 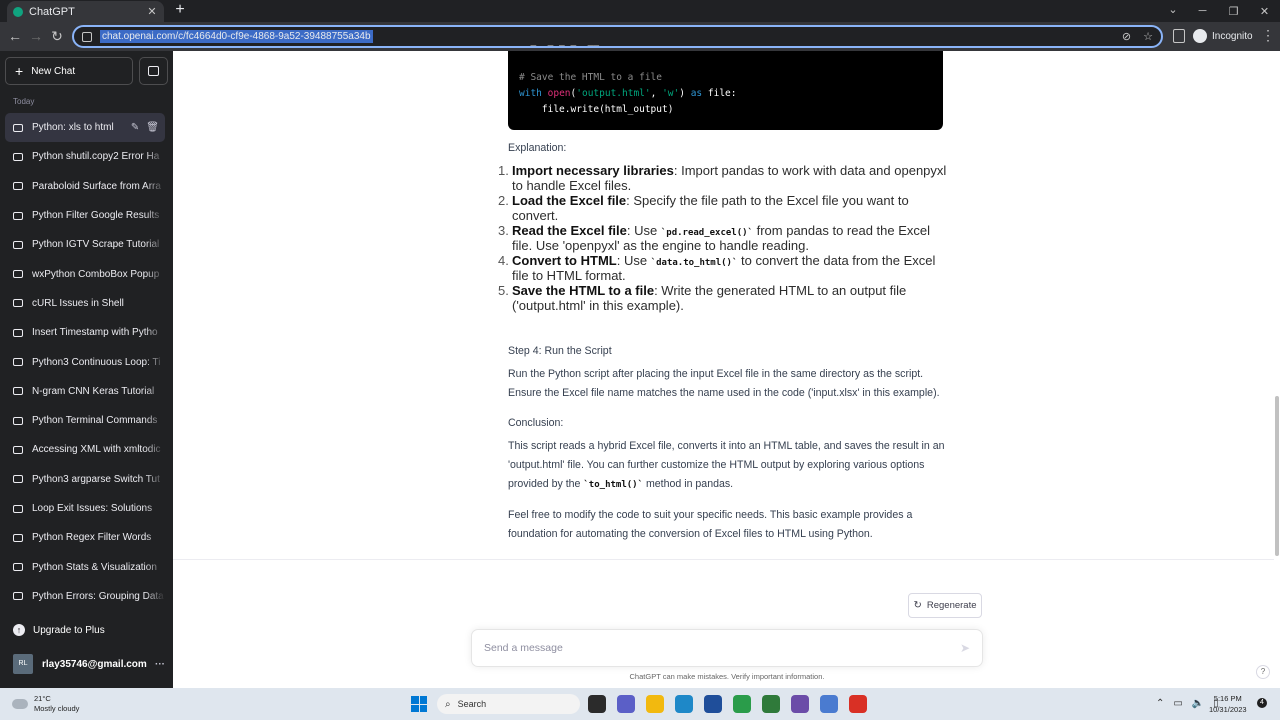 What do you see at coordinates (153, 71) in the screenshot?
I see `toggle-sidebar-button` at bounding box center [153, 71].